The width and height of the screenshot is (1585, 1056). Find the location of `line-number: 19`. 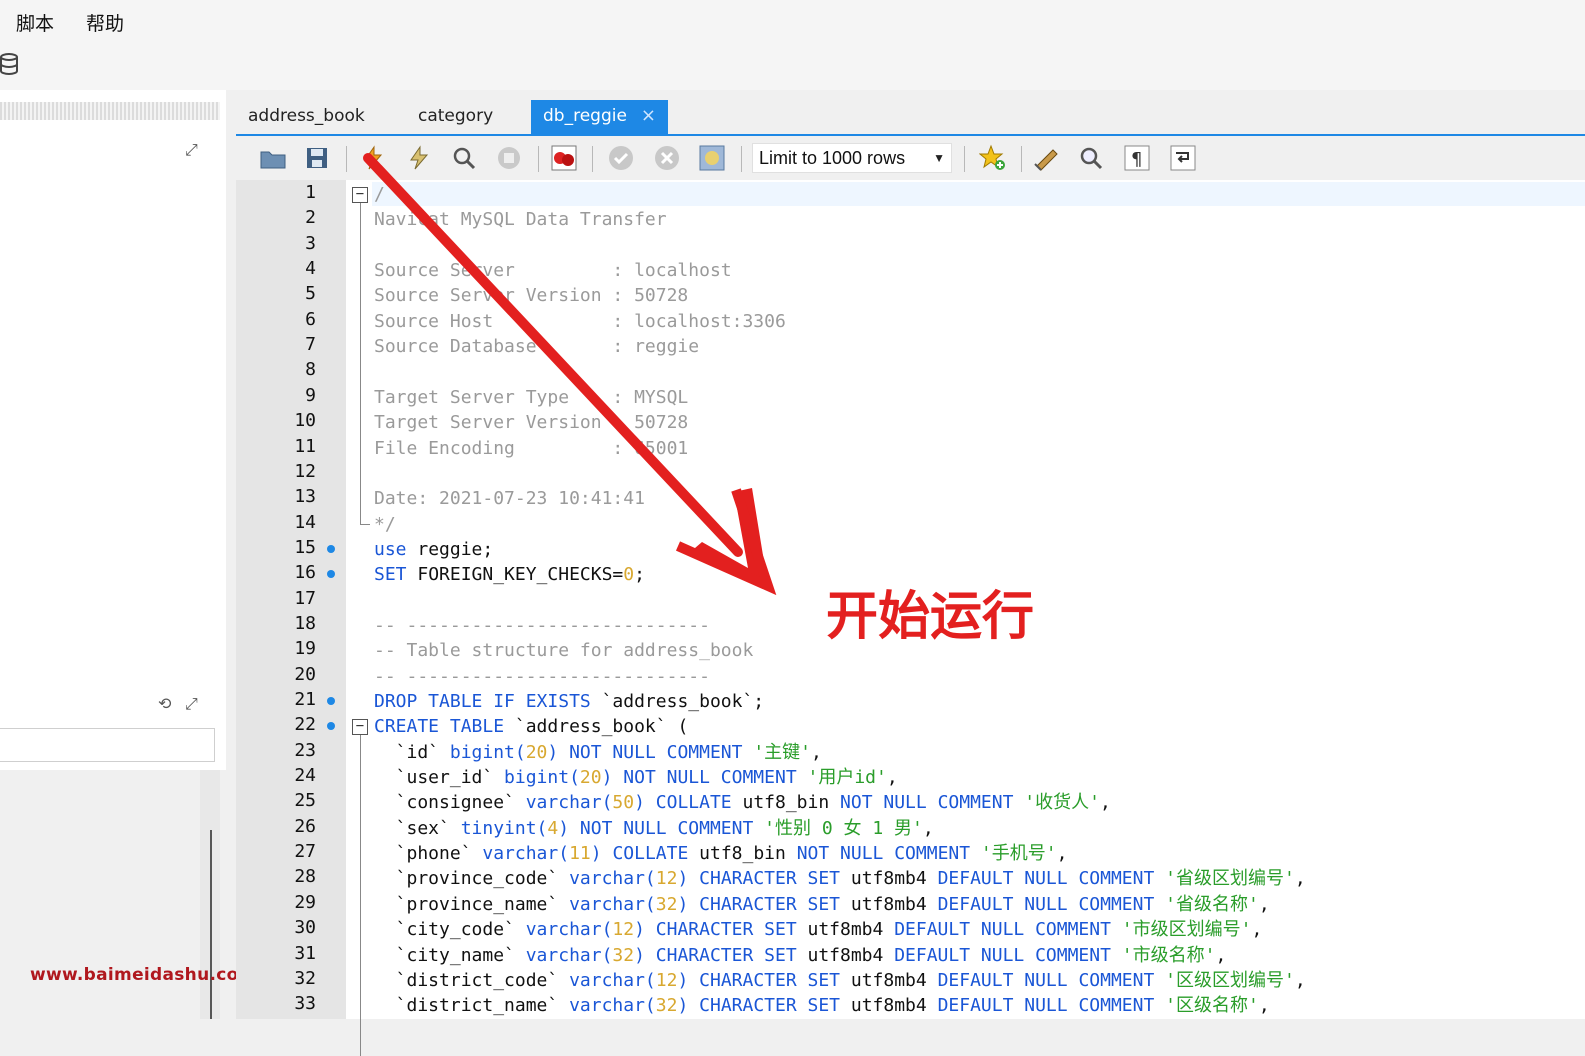

line-number: 19 is located at coordinates (305, 649).